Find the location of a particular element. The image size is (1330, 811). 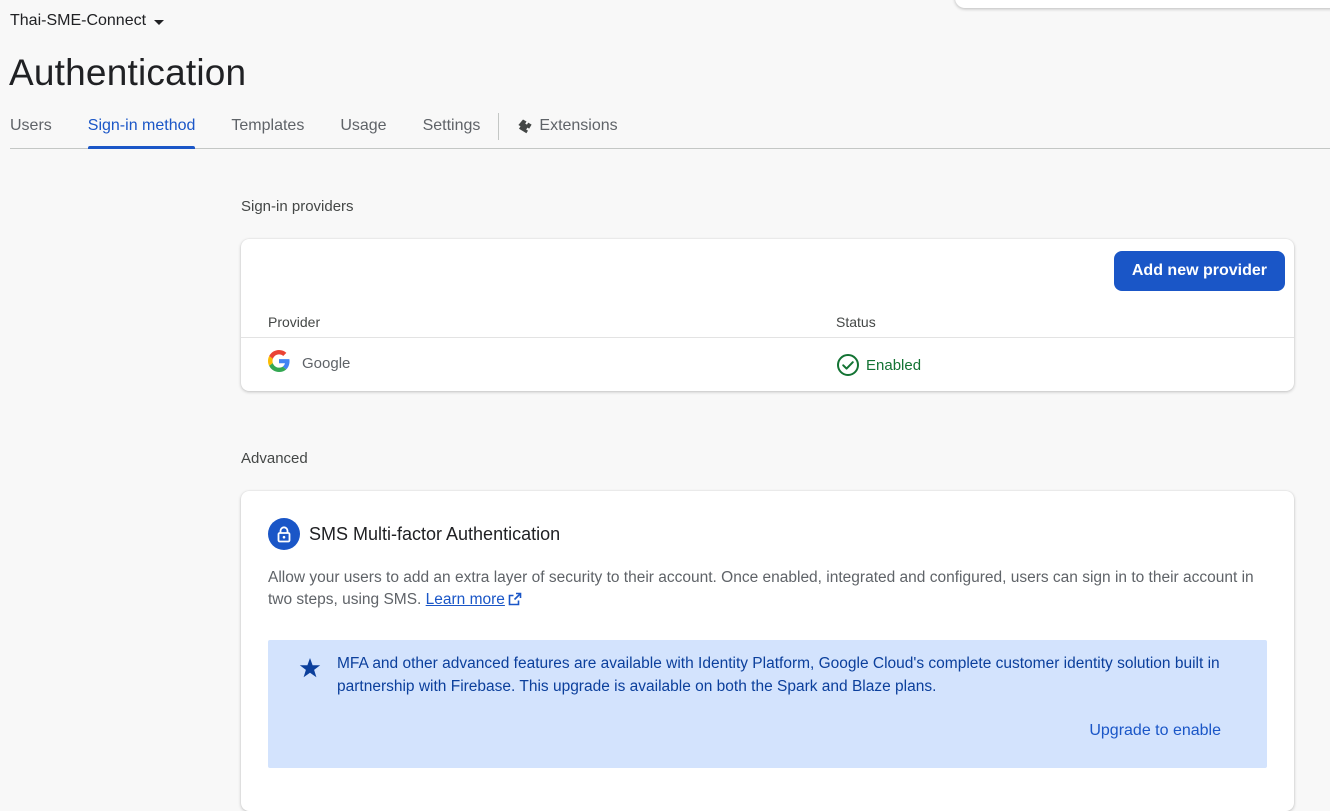

tab-divider is located at coordinates (499, 126).